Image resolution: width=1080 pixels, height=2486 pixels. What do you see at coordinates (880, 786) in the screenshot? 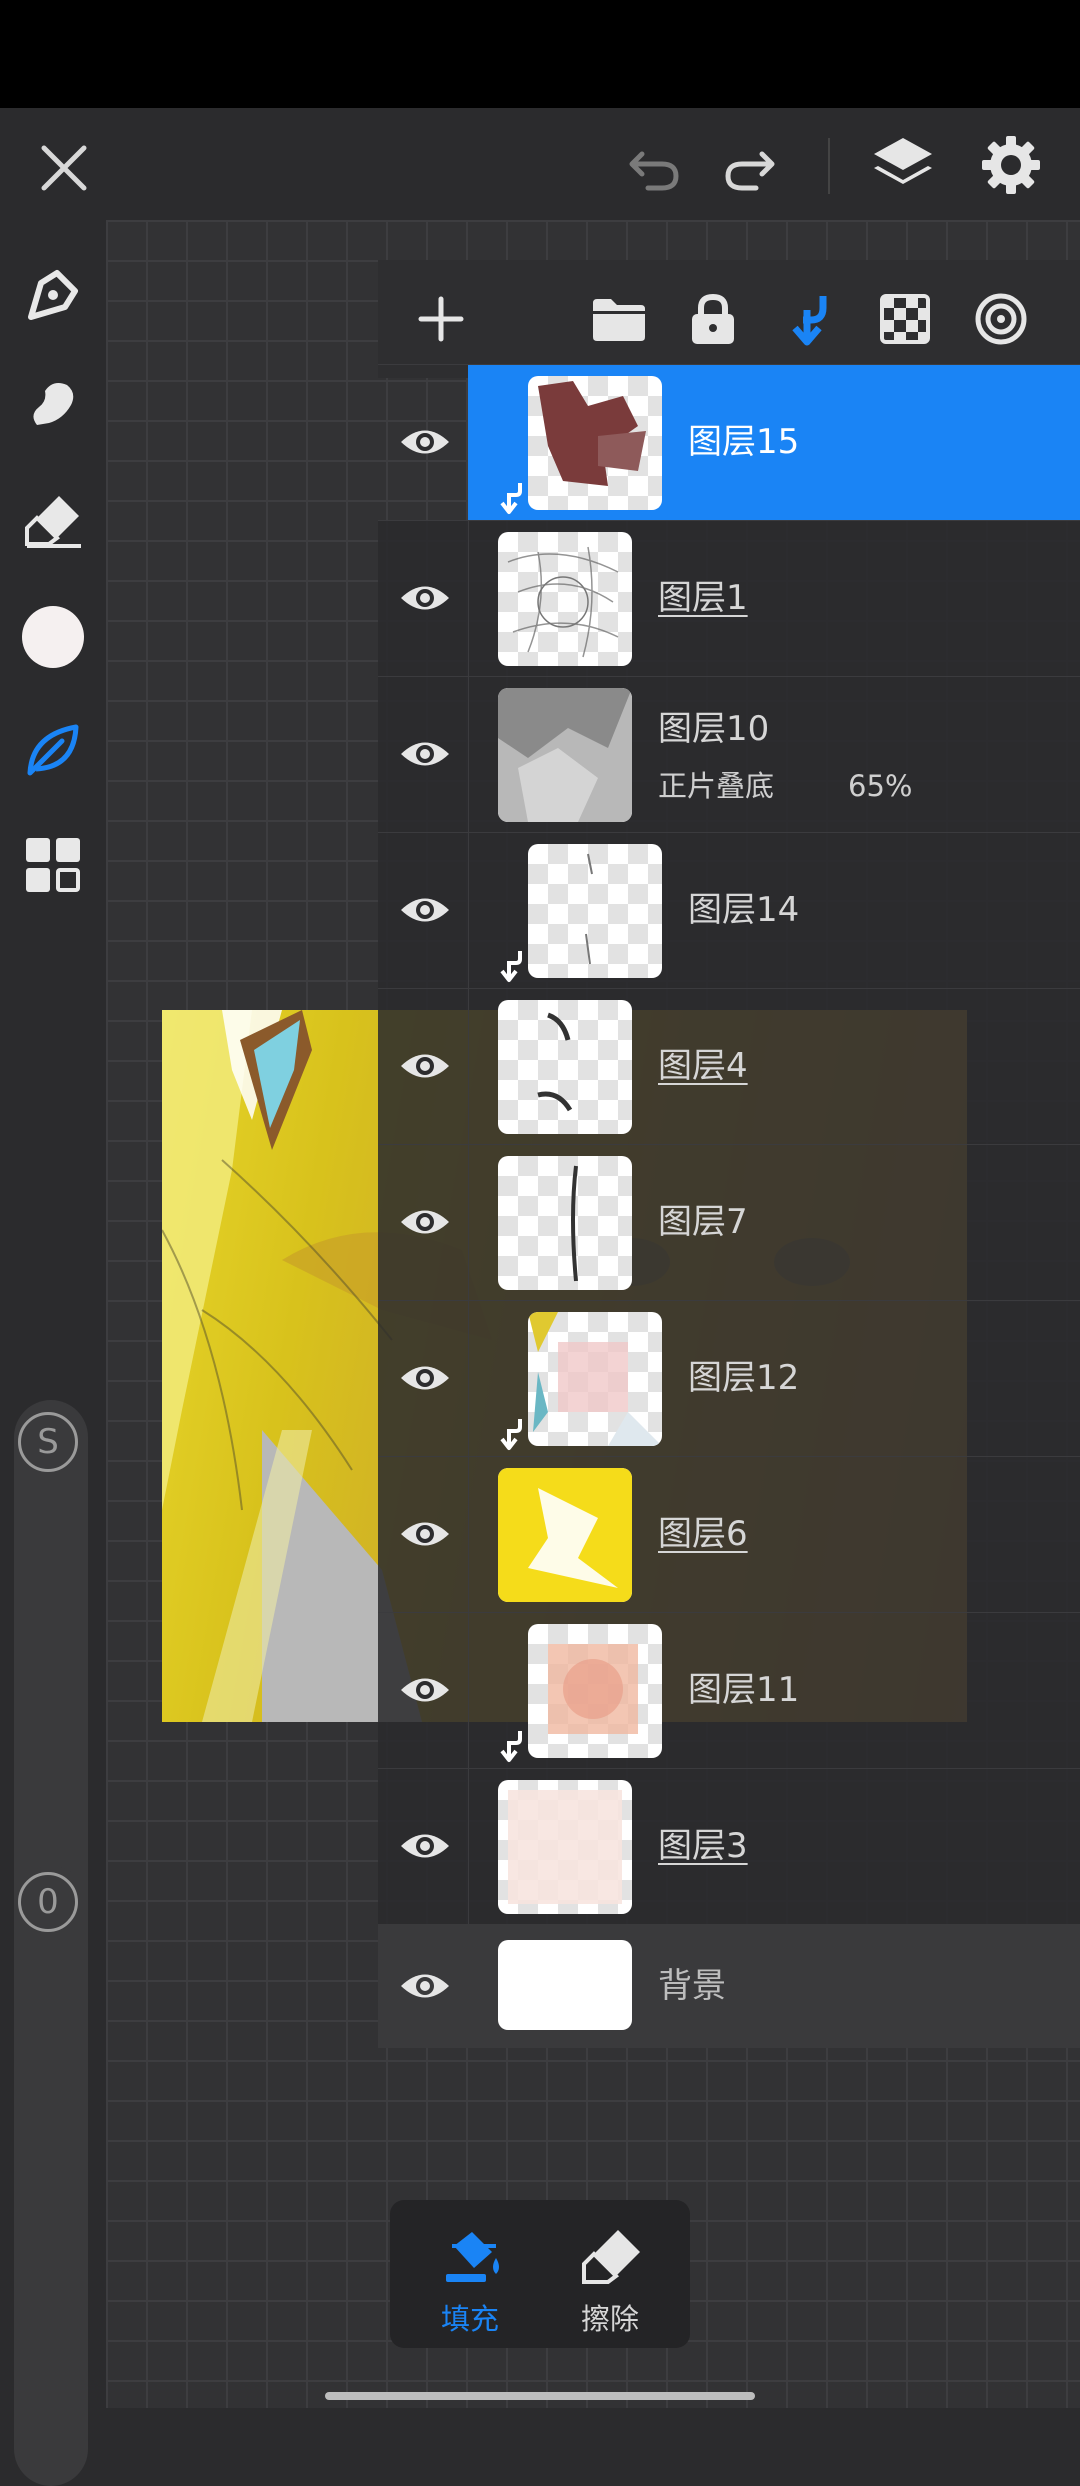
I see `layer-opacity: 65%` at bounding box center [880, 786].